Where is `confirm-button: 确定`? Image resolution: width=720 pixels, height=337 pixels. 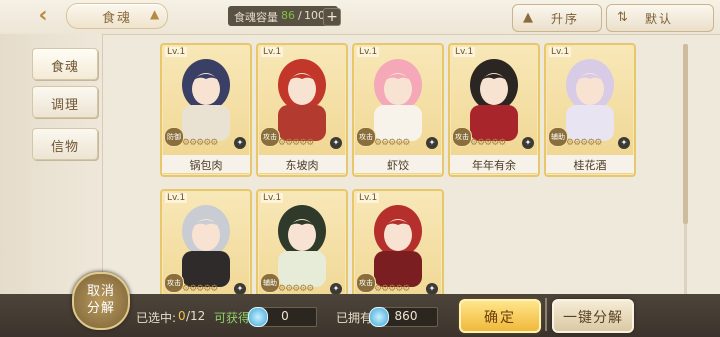 confirm-button: 确定 is located at coordinates (500, 316).